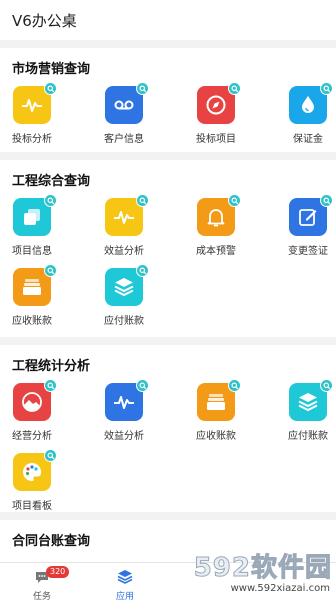 The height and width of the screenshot is (600, 336). I want to click on app-tile-label: 保证金, so click(308, 139).